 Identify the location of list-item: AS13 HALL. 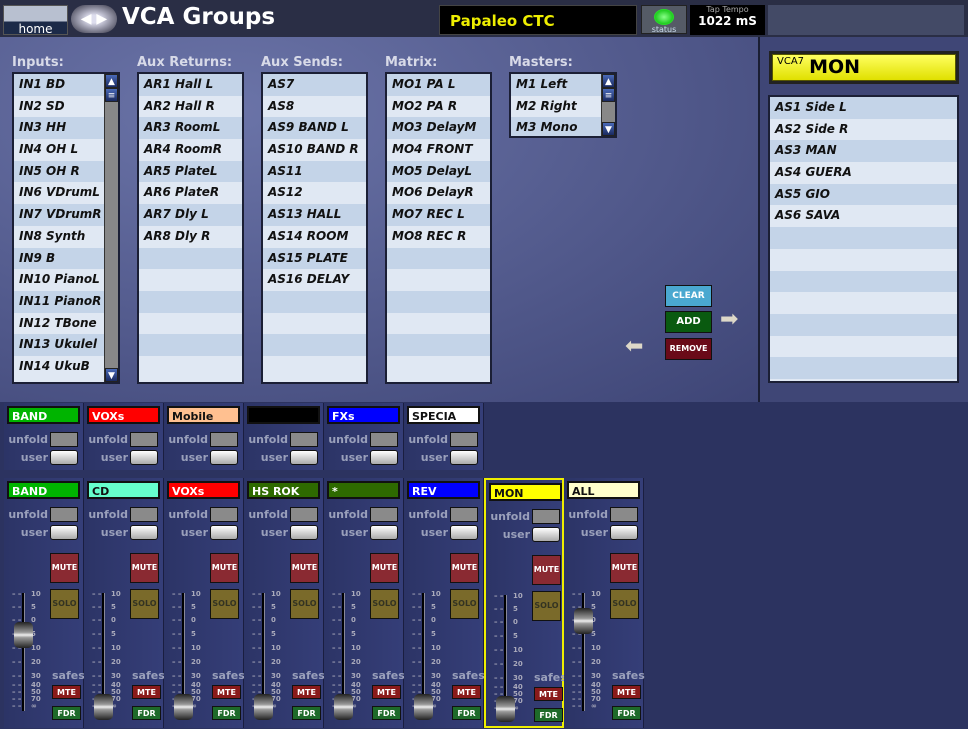
(314, 215).